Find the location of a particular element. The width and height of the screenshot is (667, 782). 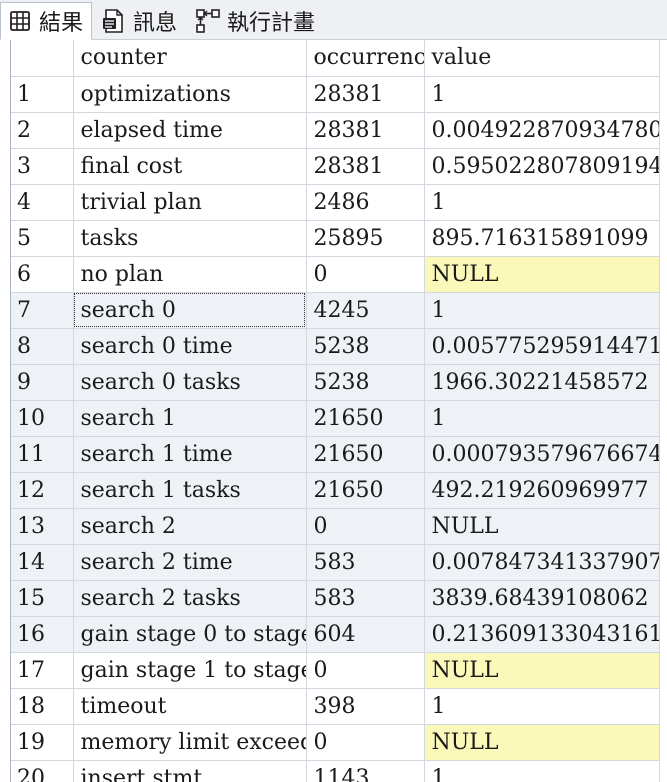

table-row: 13 search 2 0 NULL is located at coordinates (335, 526).